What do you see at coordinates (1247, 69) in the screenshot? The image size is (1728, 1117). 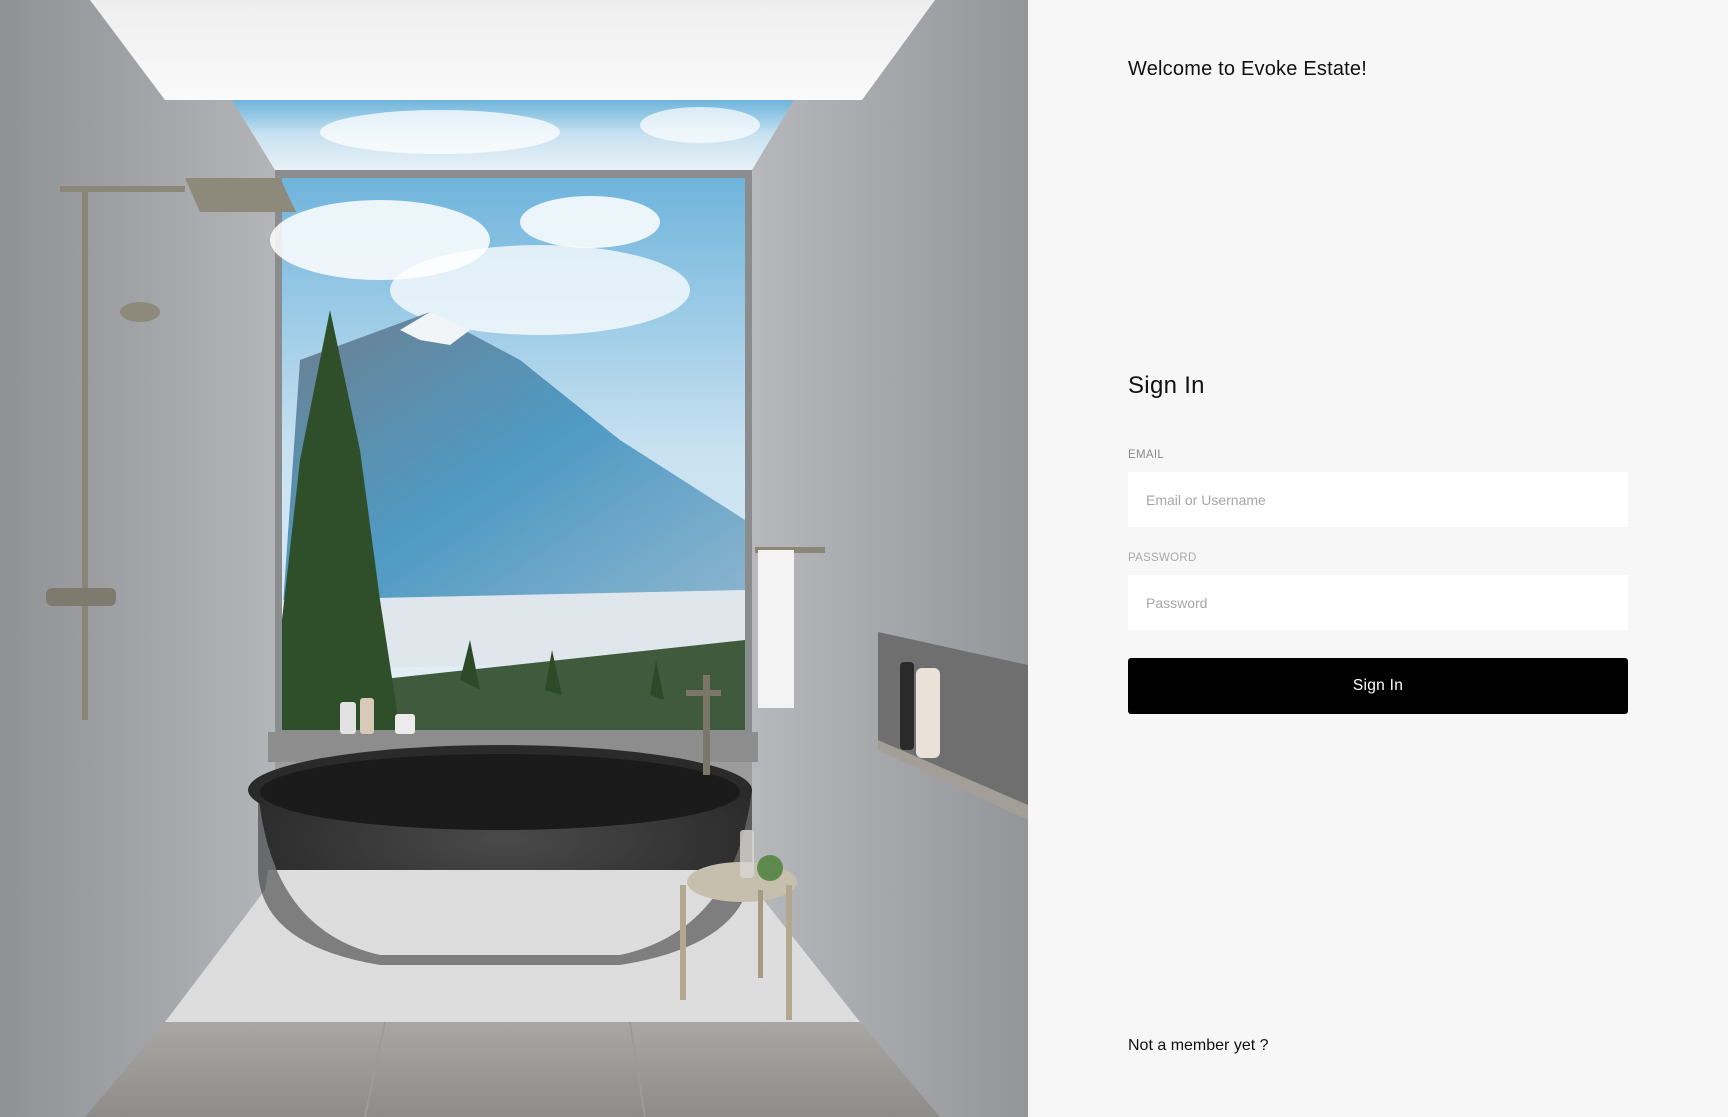 I see `welcome-heading: Welcome to Evoke Estate!` at bounding box center [1247, 69].